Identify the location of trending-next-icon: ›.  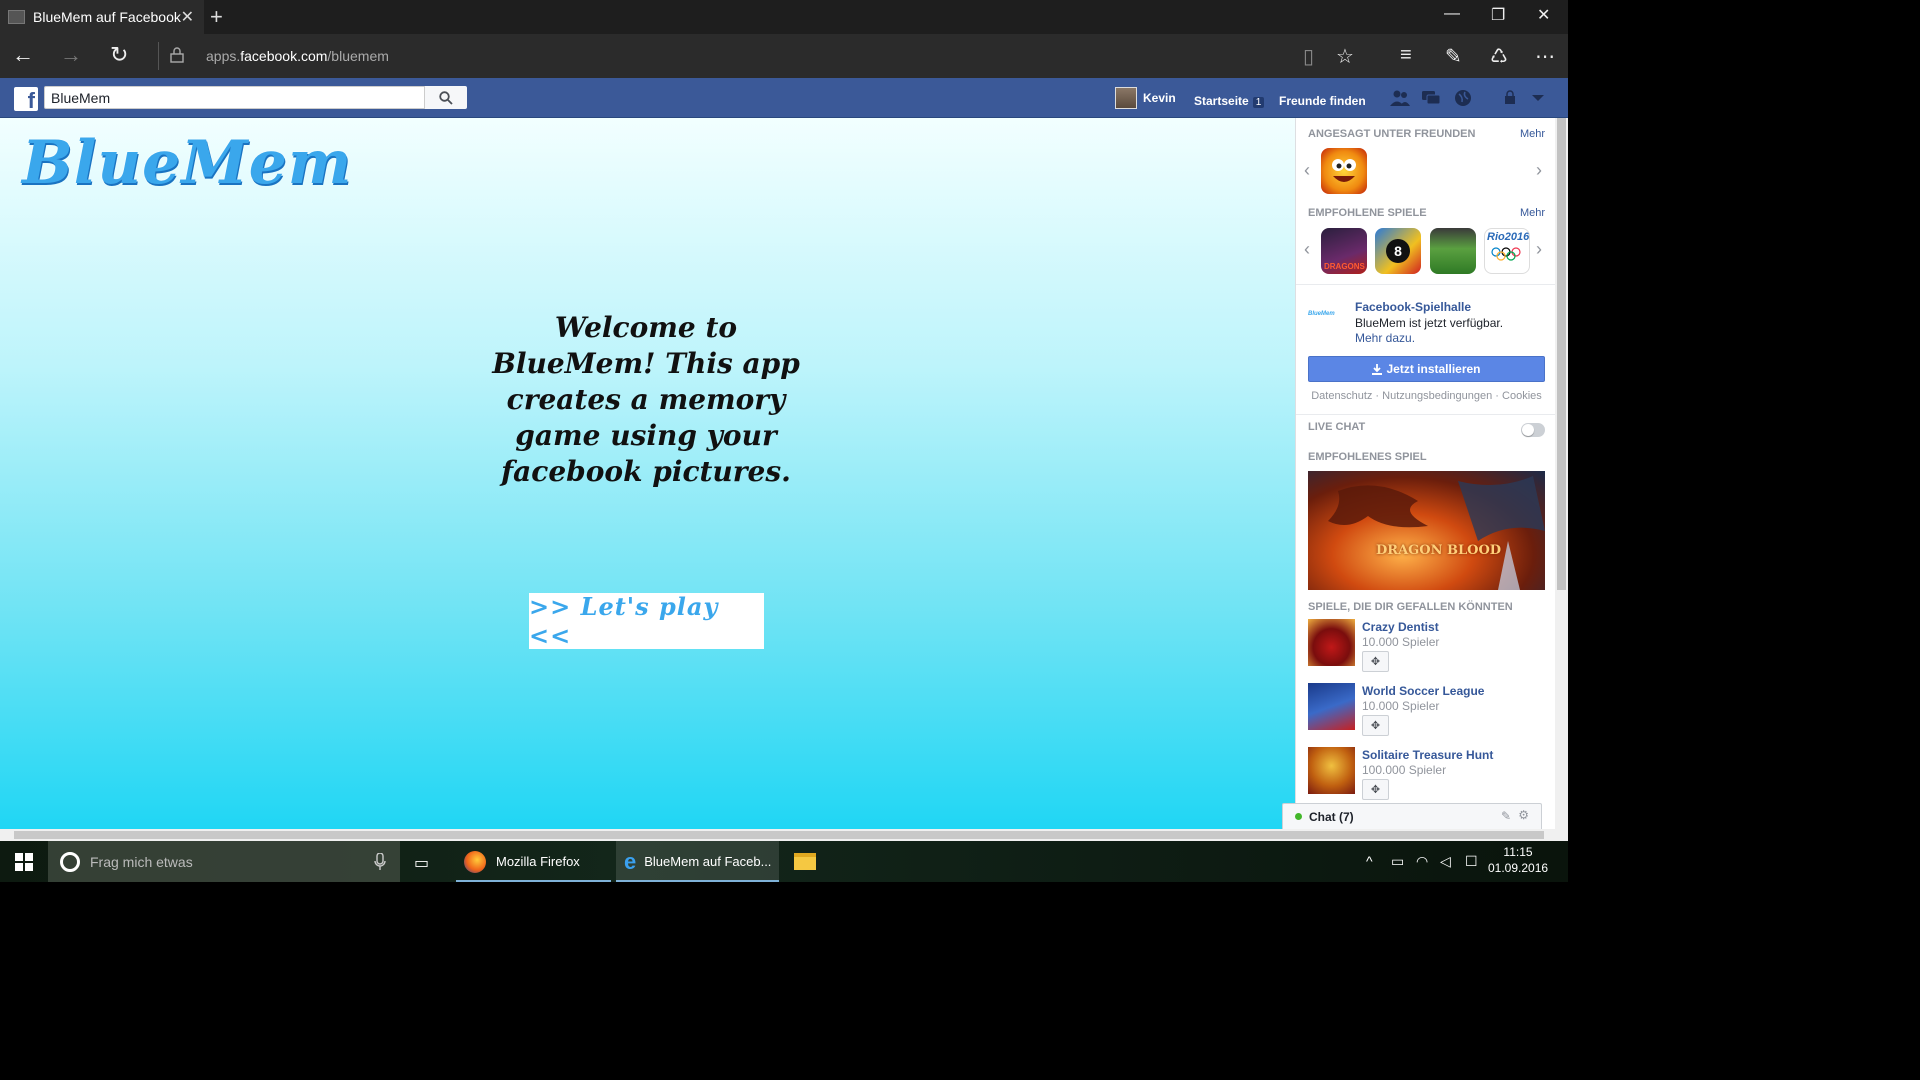
(1539, 170).